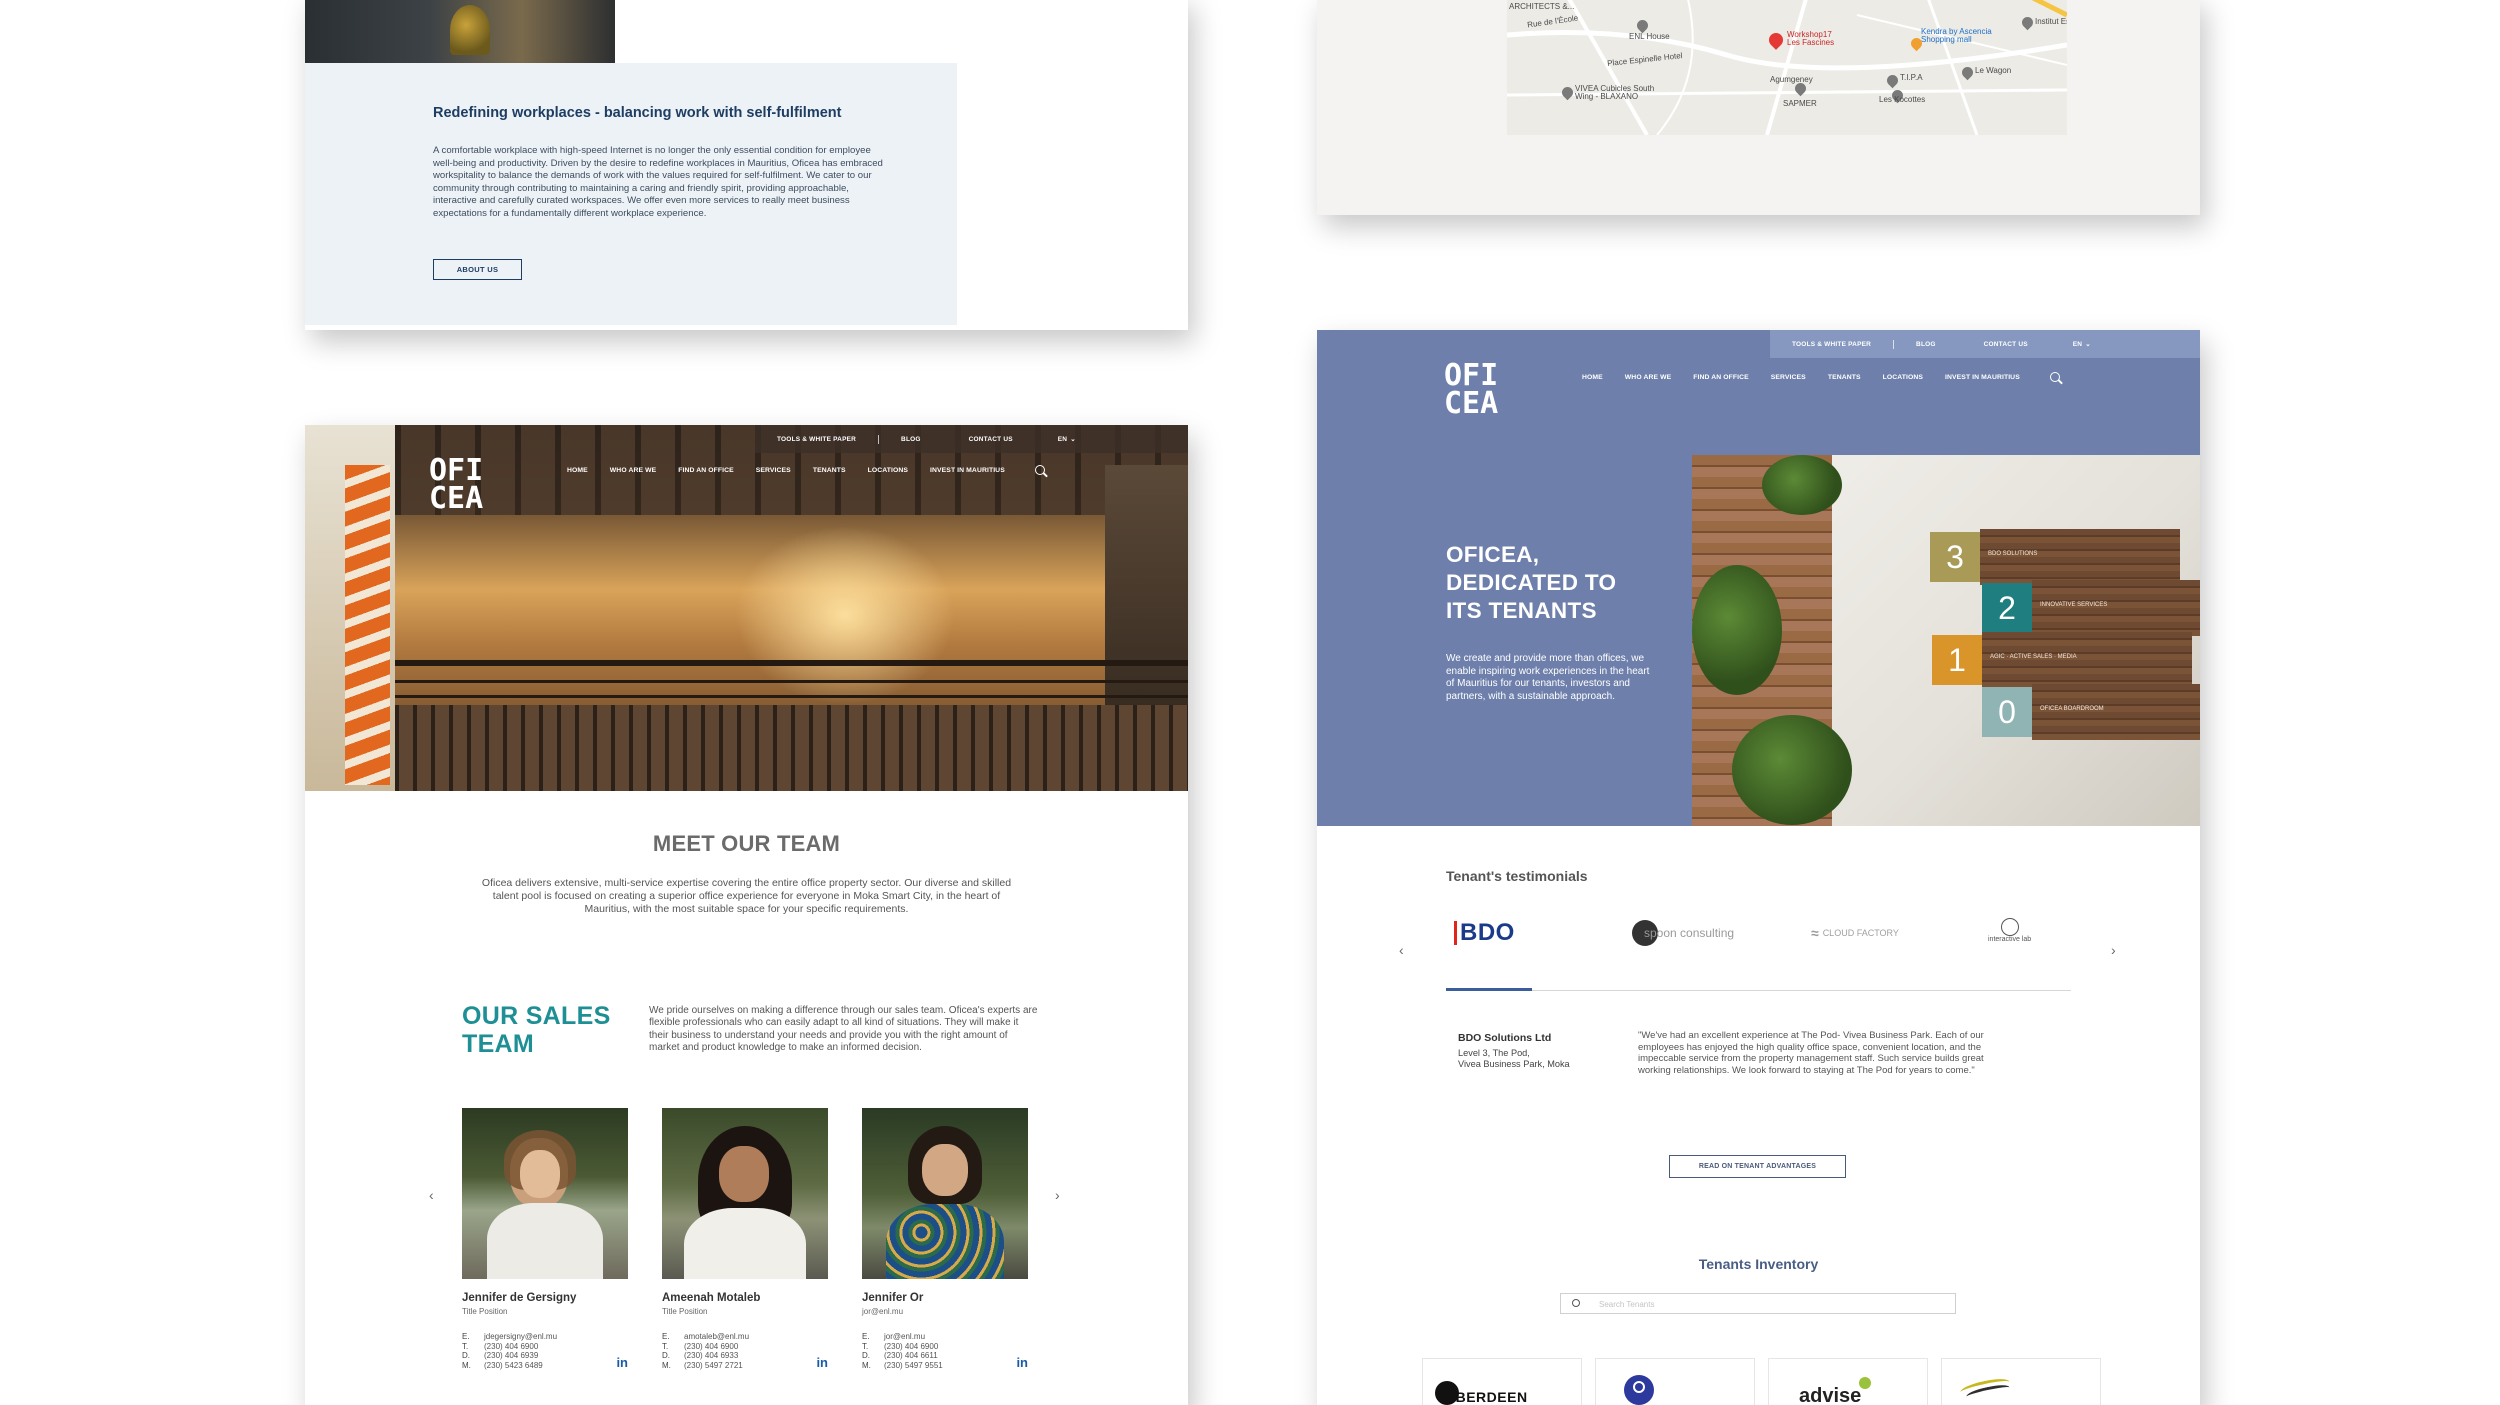 This screenshot has height=1405, width=2500. I want to click on carousel-prev-icon: ‹, so click(431, 1195).